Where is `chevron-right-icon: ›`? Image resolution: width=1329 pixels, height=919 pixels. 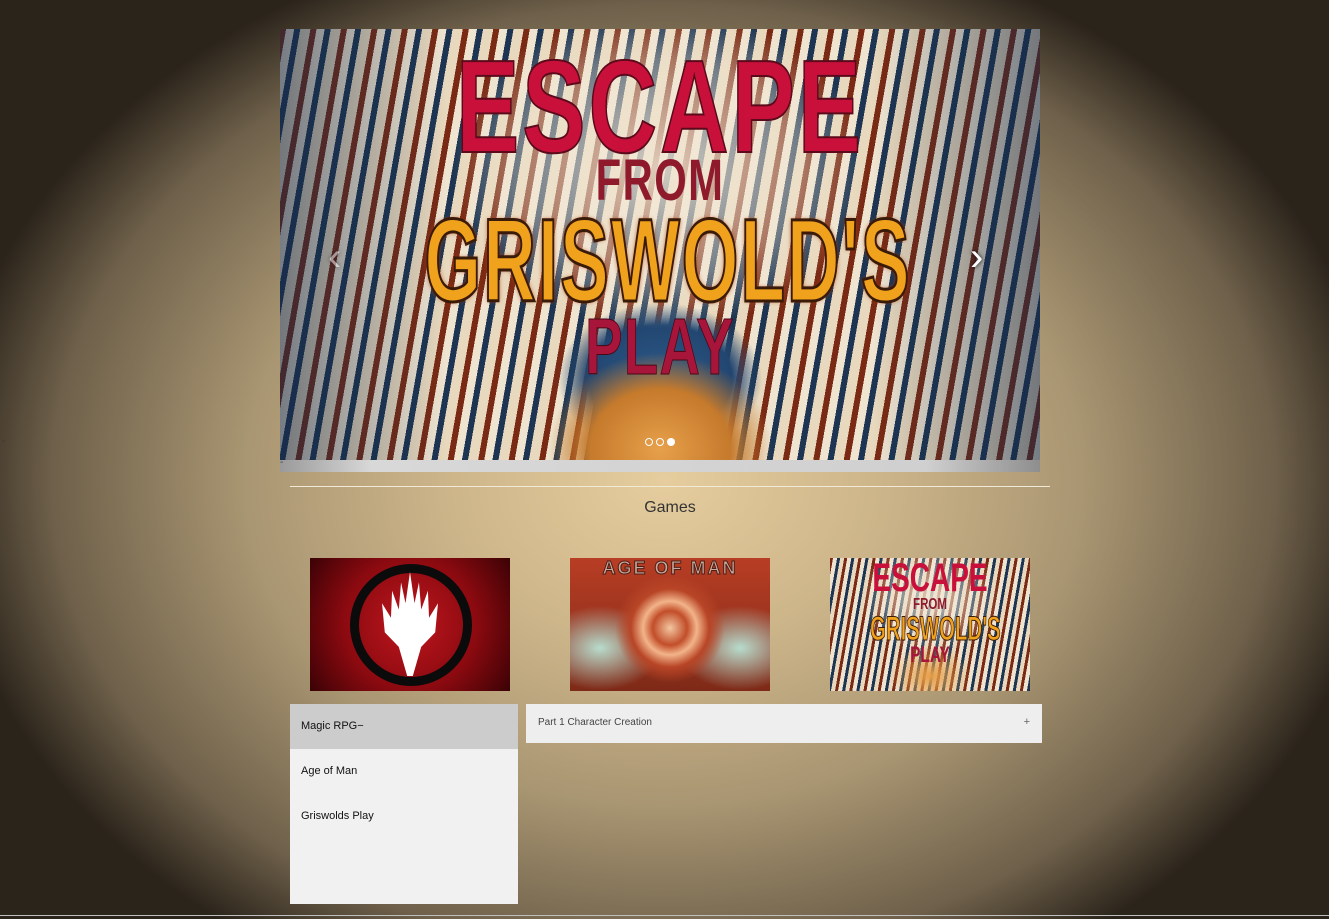
chevron-right-icon: › is located at coordinates (976, 257).